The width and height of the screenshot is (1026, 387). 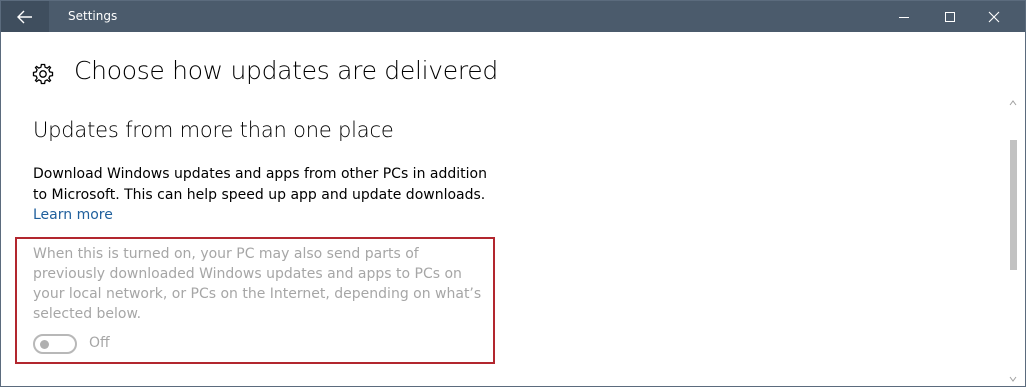 What do you see at coordinates (93, 16) in the screenshot?
I see `window-title: Settings` at bounding box center [93, 16].